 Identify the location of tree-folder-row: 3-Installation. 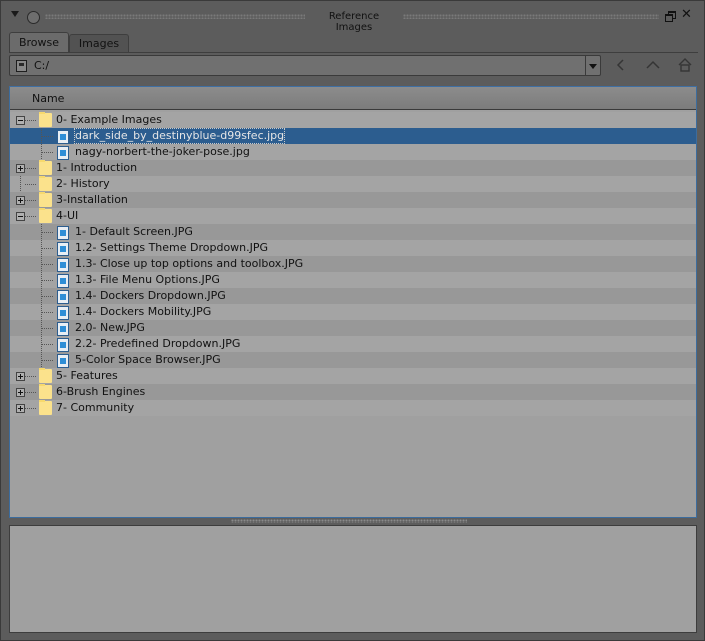
(353, 200).